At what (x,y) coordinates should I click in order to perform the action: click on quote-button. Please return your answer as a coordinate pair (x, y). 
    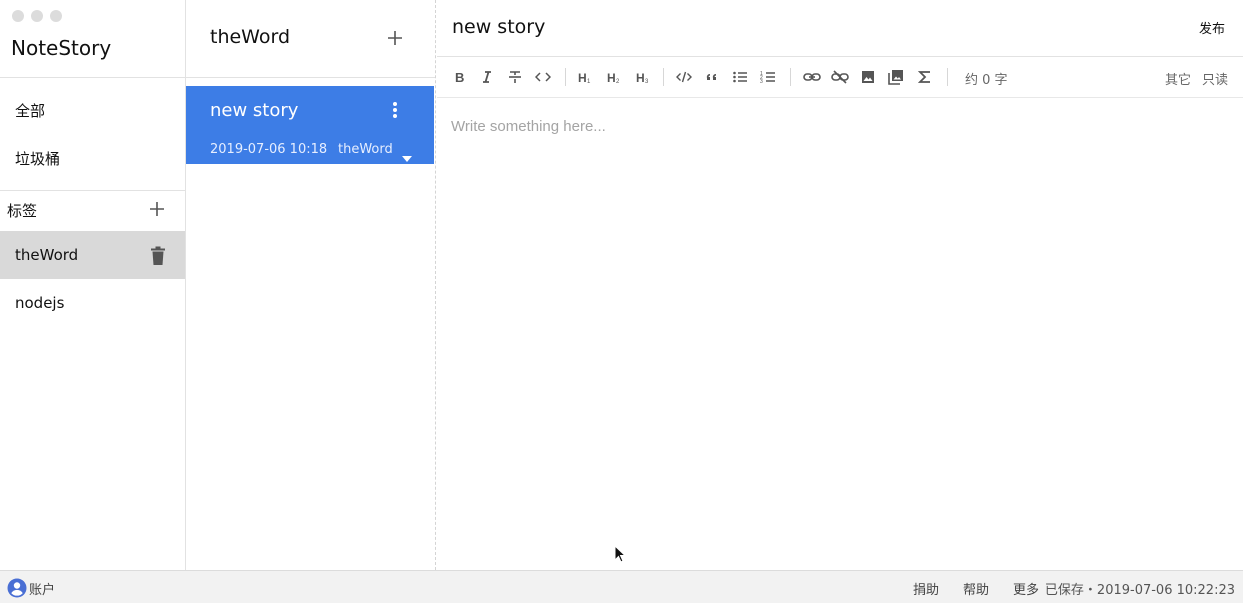
    Looking at the image, I should click on (712, 77).